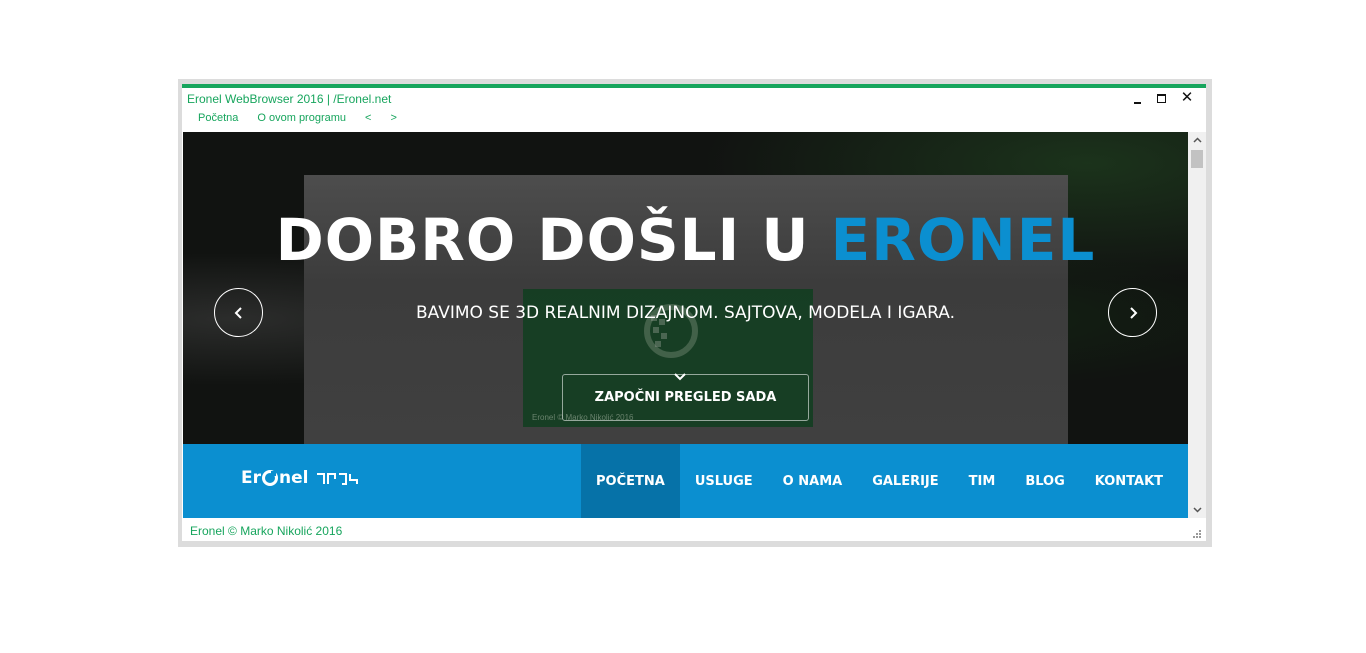  I want to click on close-button: ✕, so click(1187, 98).